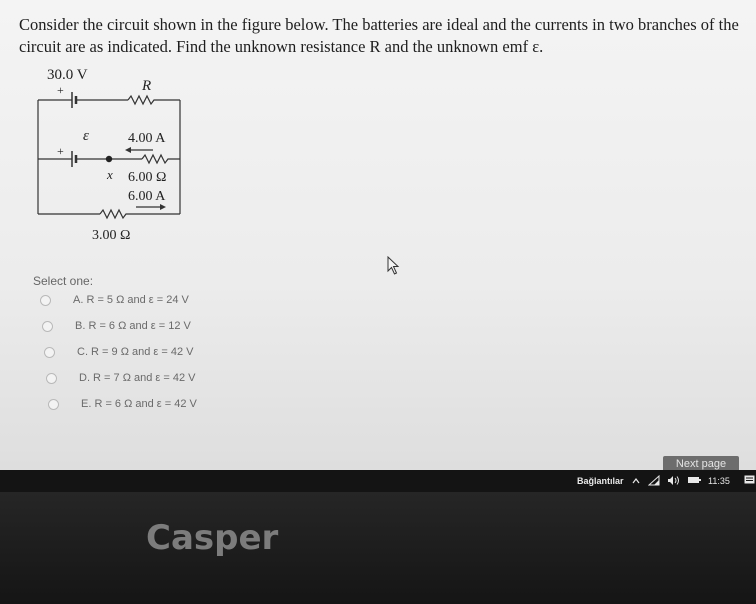 The width and height of the screenshot is (756, 604). What do you see at coordinates (63, 281) in the screenshot?
I see `select-one-label: Select one:` at bounding box center [63, 281].